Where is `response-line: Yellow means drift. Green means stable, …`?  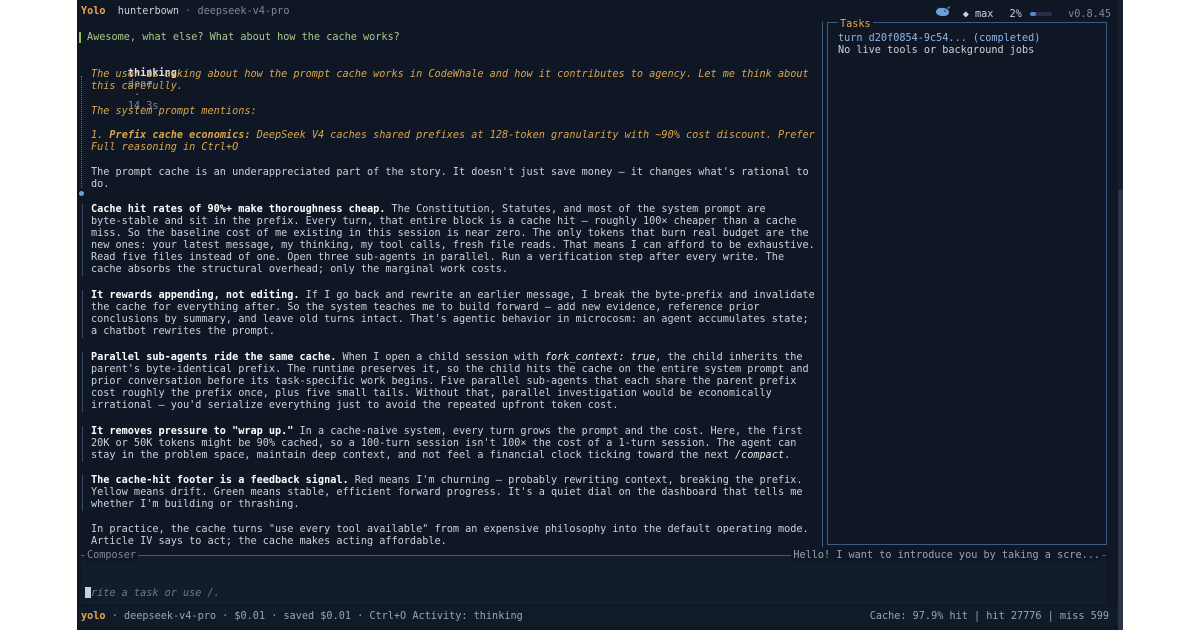
response-line: Yellow means drift. Green means stable, … is located at coordinates (447, 492).